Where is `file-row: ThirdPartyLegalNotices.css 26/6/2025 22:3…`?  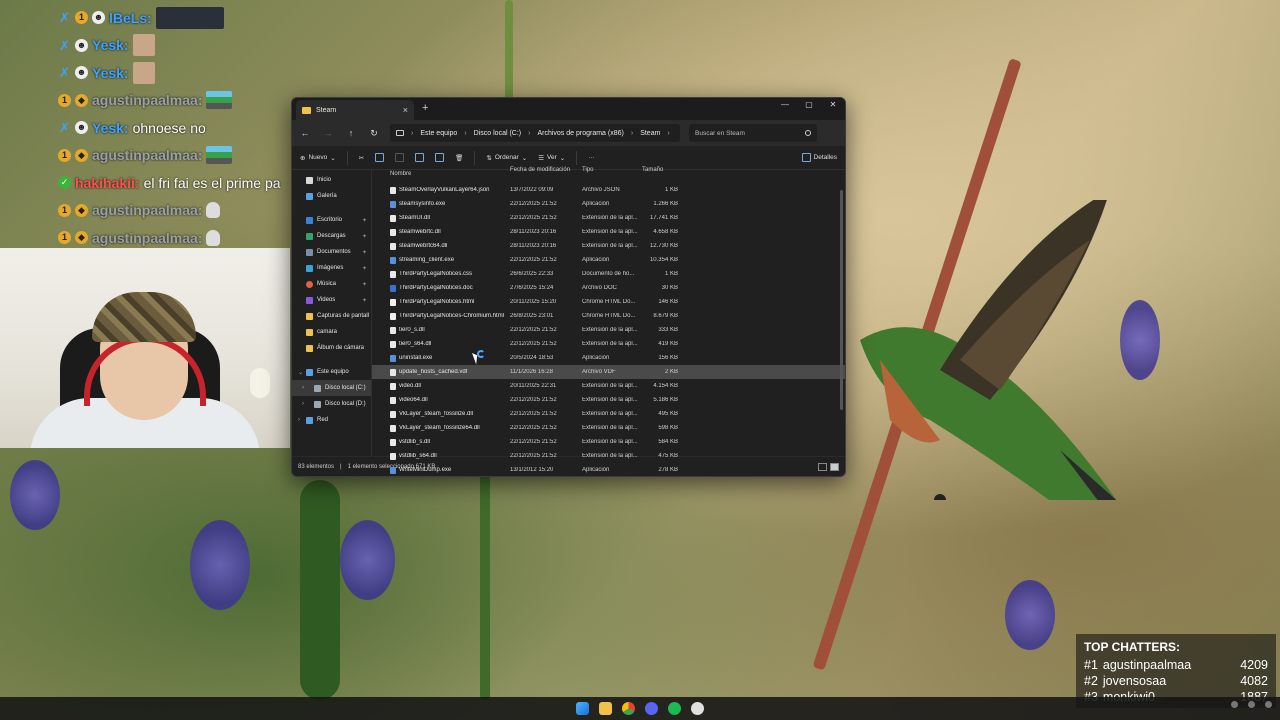
file-row: ThirdPartyLegalNotices.css 26/6/2025 22:3… is located at coordinates (608, 274).